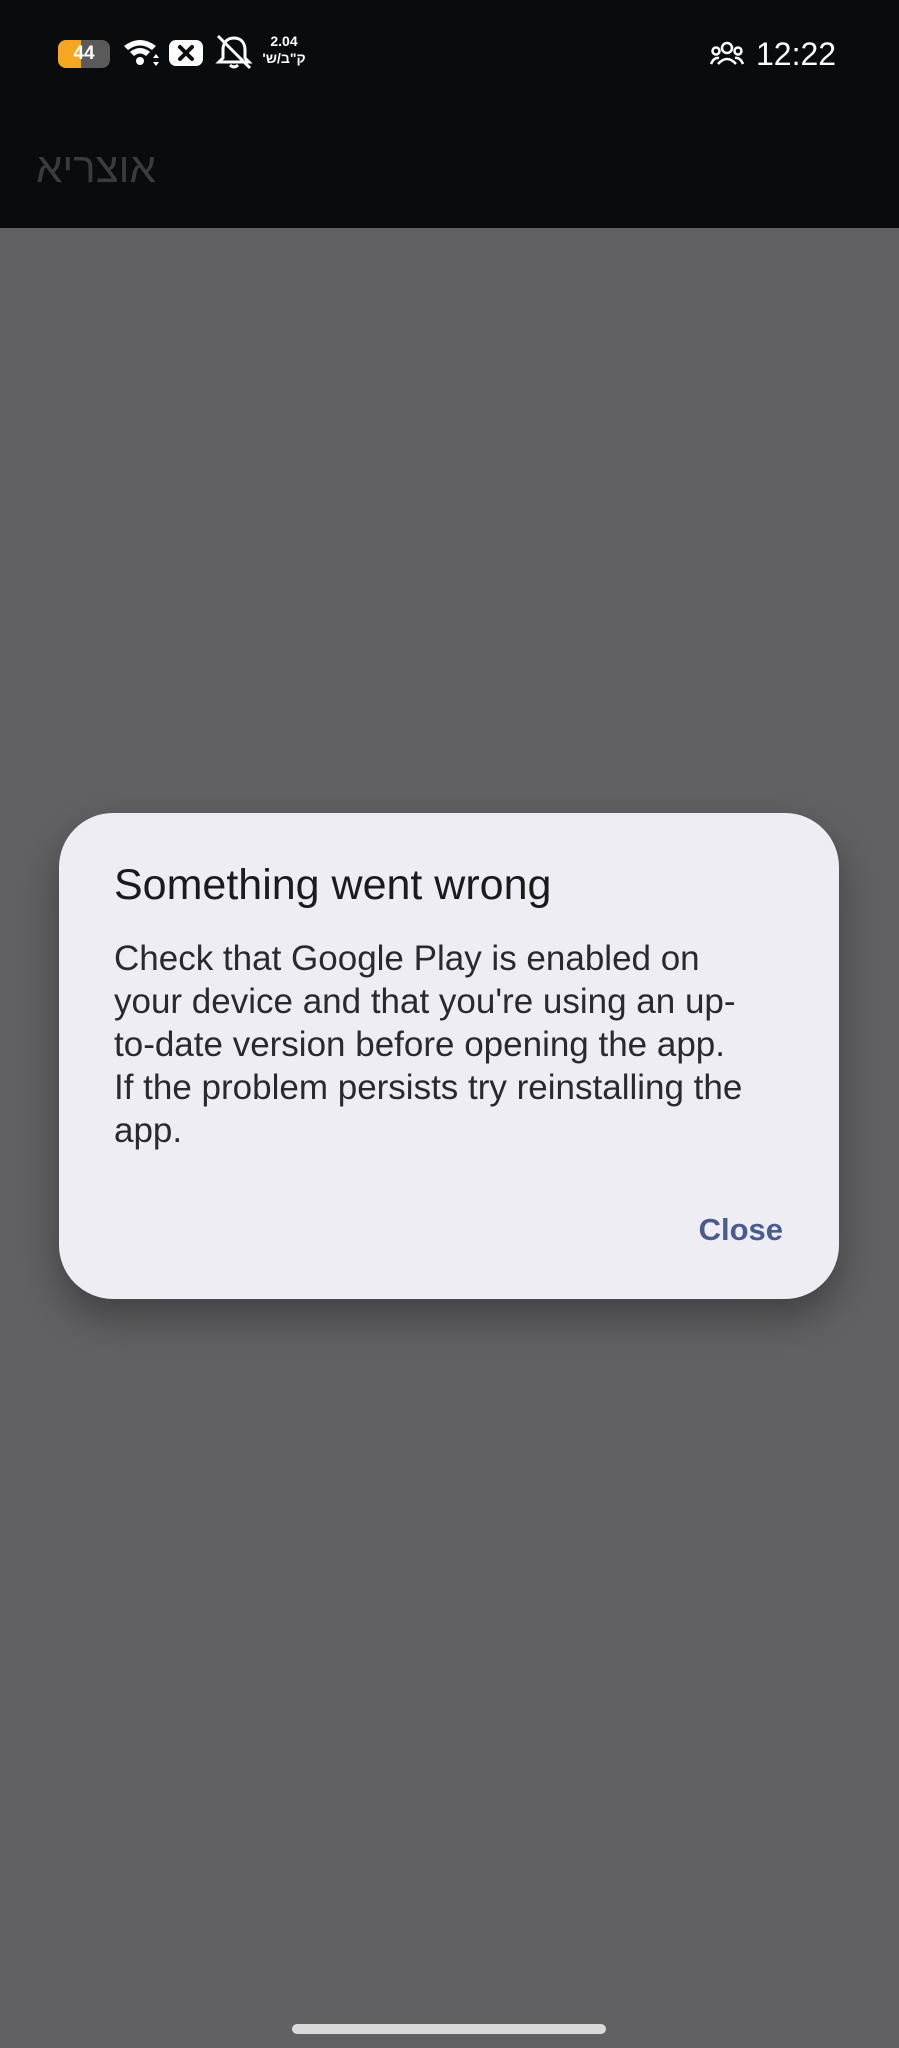  Describe the element at coordinates (449, 168) in the screenshot. I see `app-bar: אוצריא` at that location.